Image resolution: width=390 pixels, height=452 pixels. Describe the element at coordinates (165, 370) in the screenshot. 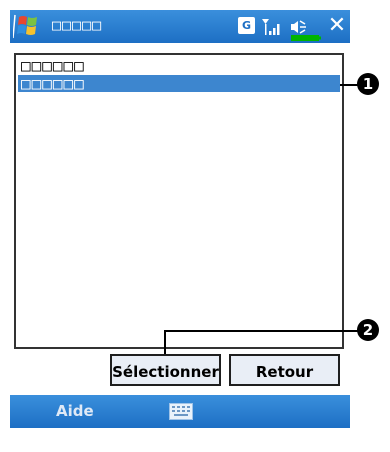

I see `select-button: Sélectionner` at that location.